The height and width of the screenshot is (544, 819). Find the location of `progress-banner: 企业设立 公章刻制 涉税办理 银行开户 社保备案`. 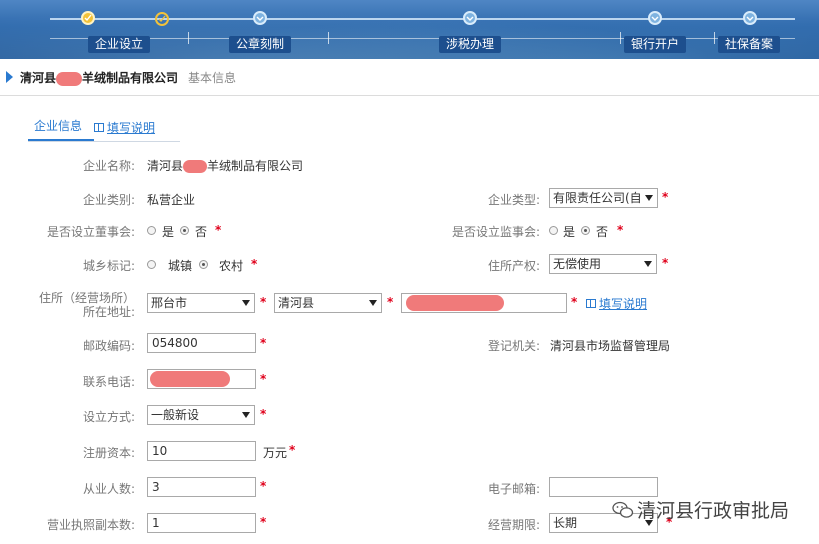

progress-banner: 企业设立 公章刻制 涉税办理 银行开户 社保备案 is located at coordinates (409, 29).